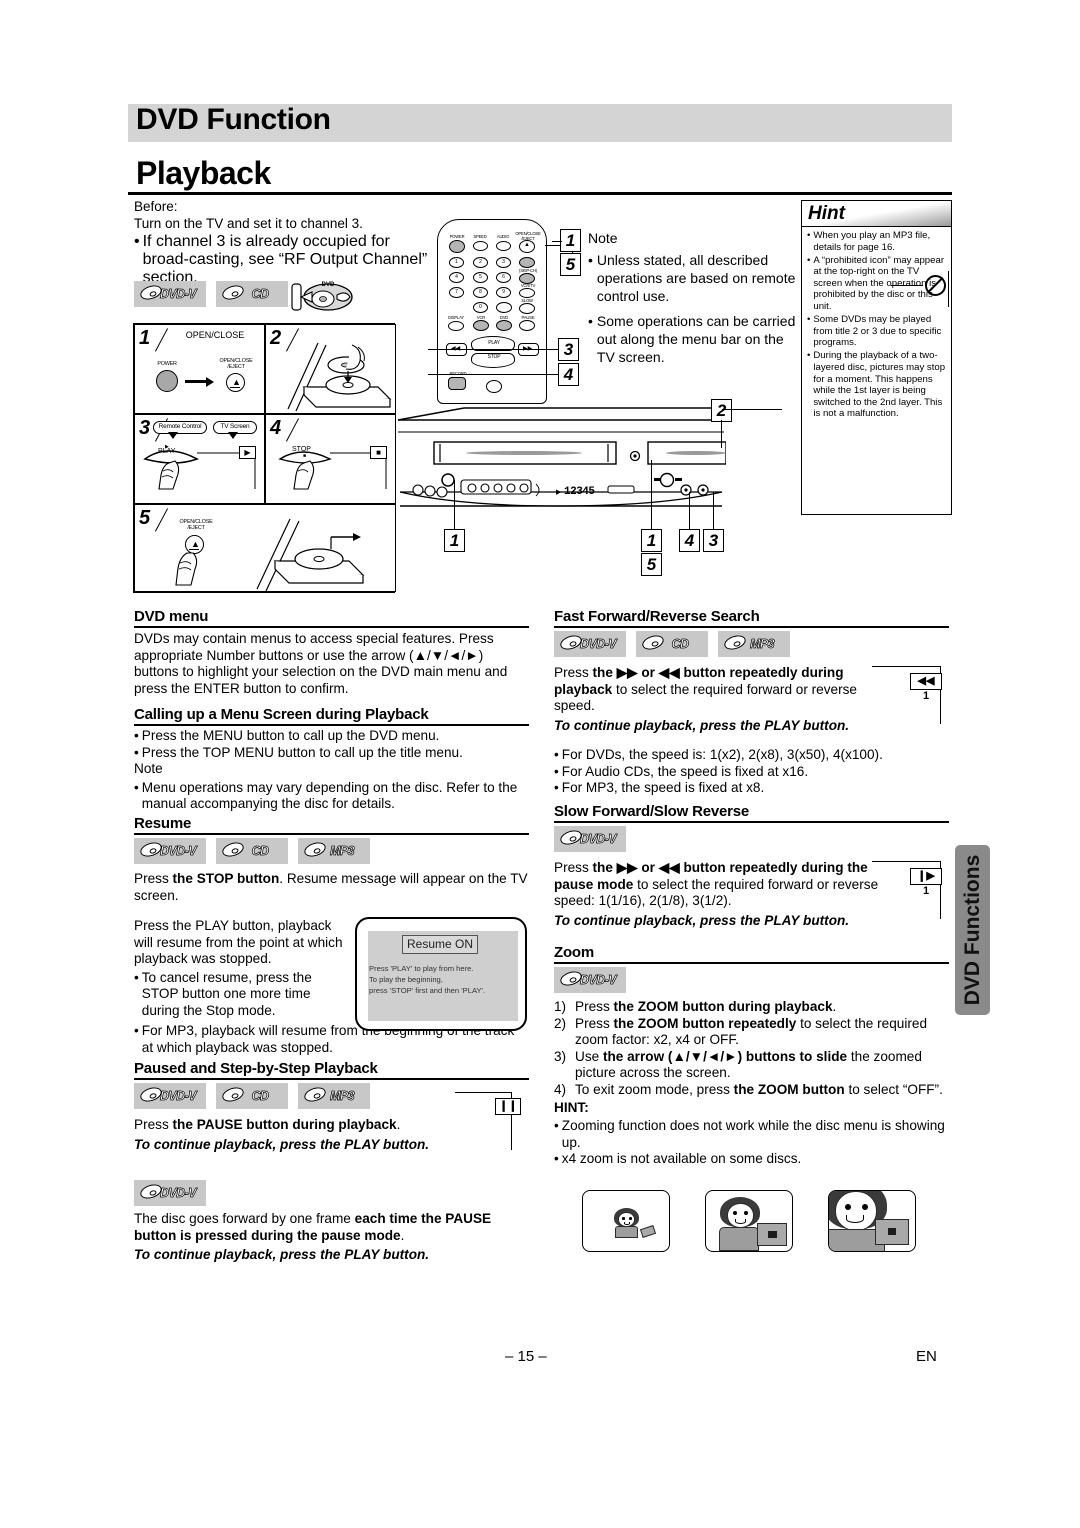 The height and width of the screenshot is (1528, 1080). I want to click on badge-label: MP3, so click(762, 644).